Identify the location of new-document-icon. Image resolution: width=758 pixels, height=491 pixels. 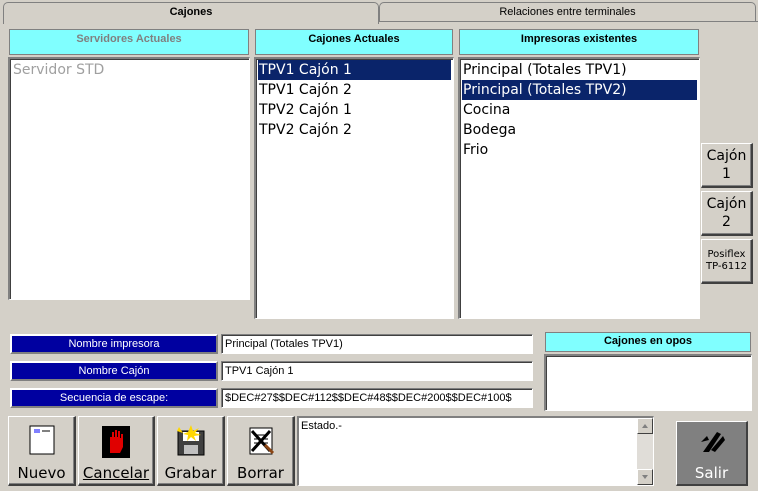
(41, 440).